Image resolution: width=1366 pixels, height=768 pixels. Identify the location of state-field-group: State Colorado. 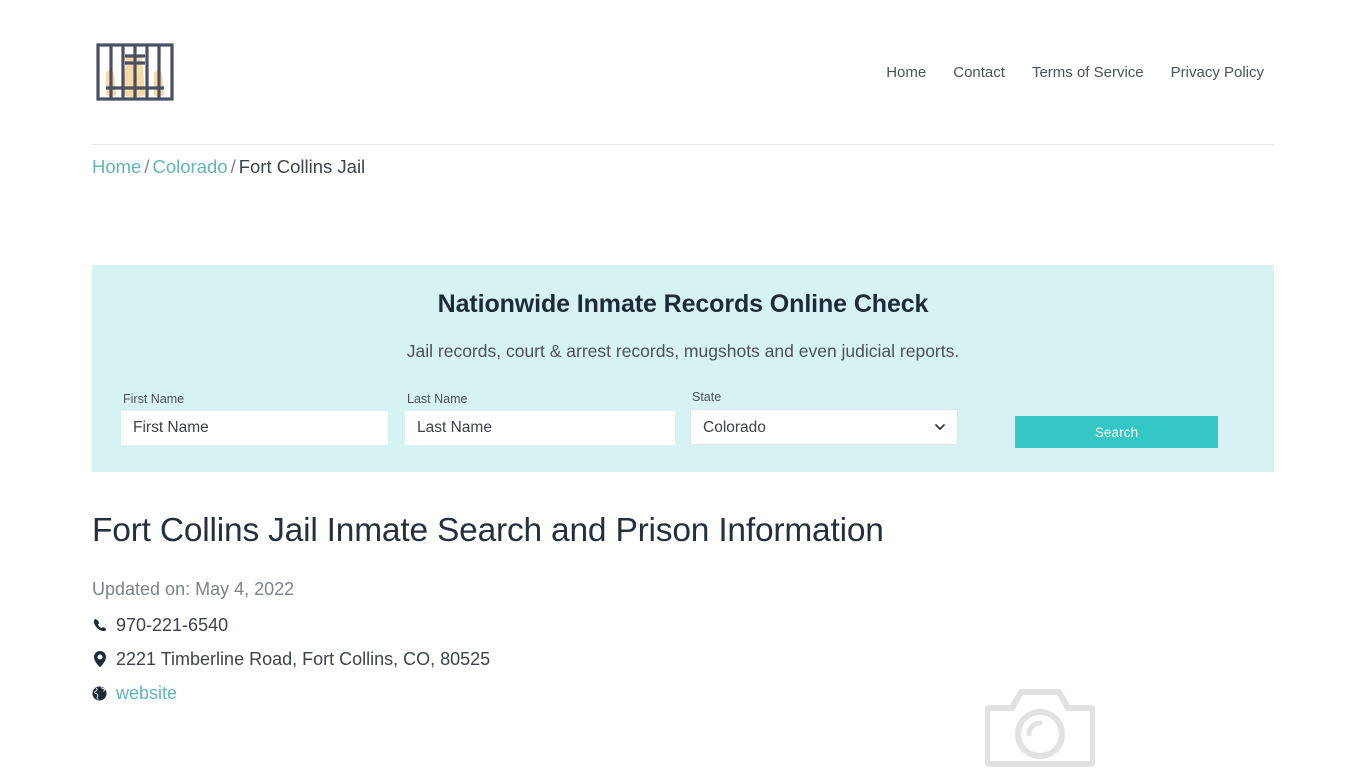
(824, 417).